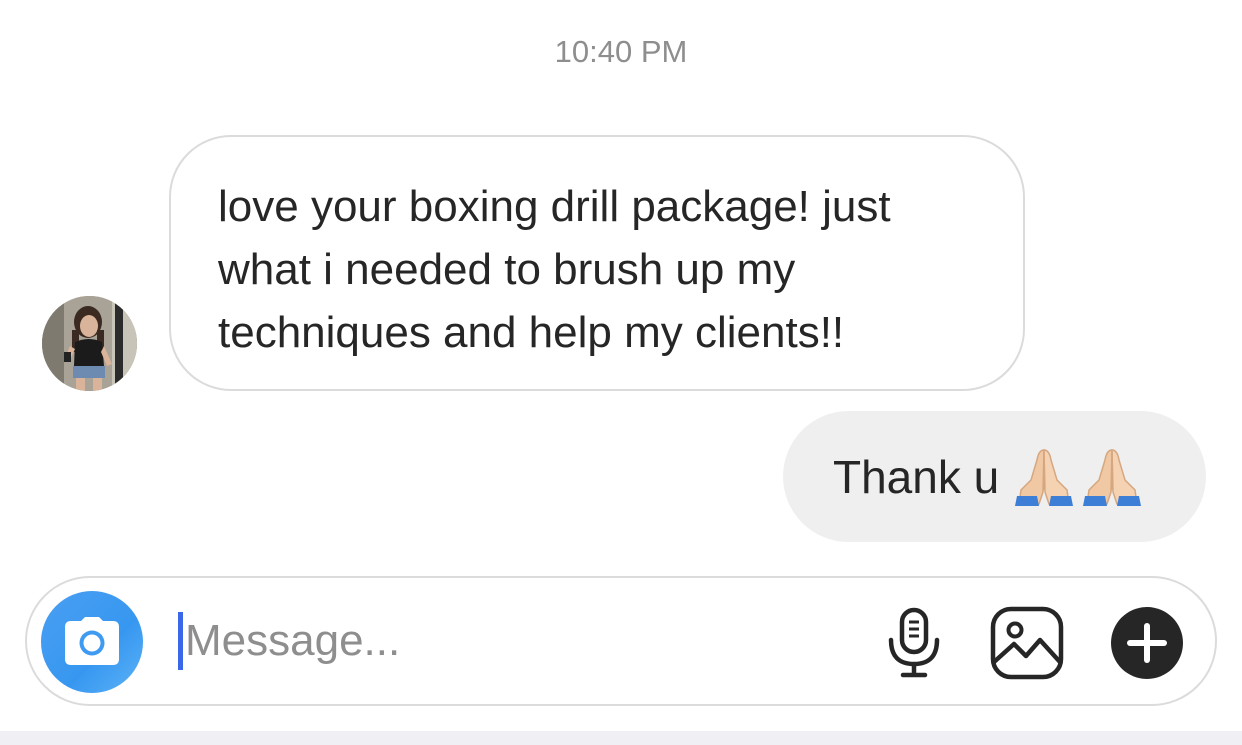 This screenshot has height=745, width=1242. I want to click on microphone-icon, so click(914, 642).